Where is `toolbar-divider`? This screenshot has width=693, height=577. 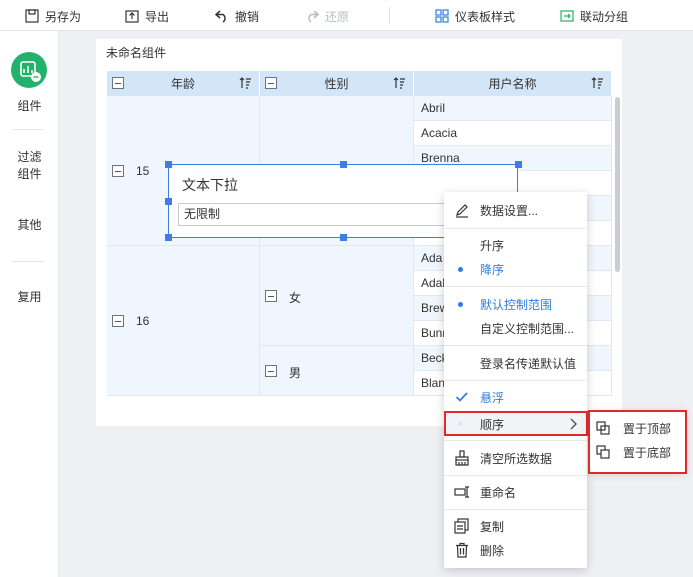 toolbar-divider is located at coordinates (389, 15).